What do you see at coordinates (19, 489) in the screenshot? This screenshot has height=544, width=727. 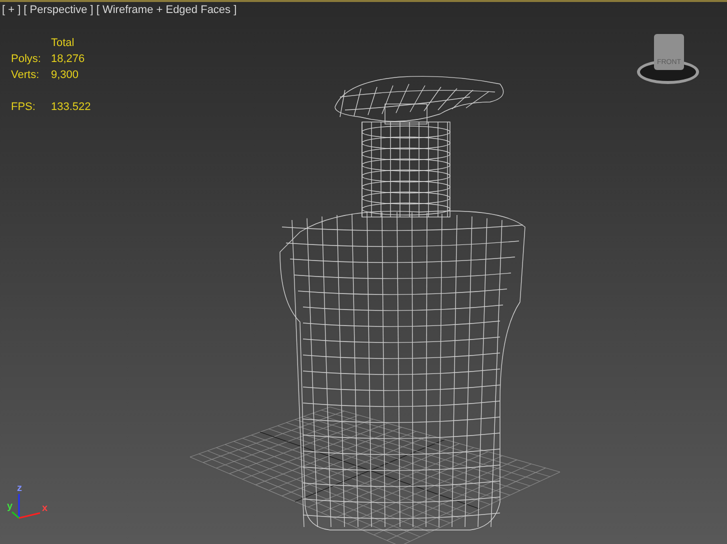 I see `axis-z-label: z` at bounding box center [19, 489].